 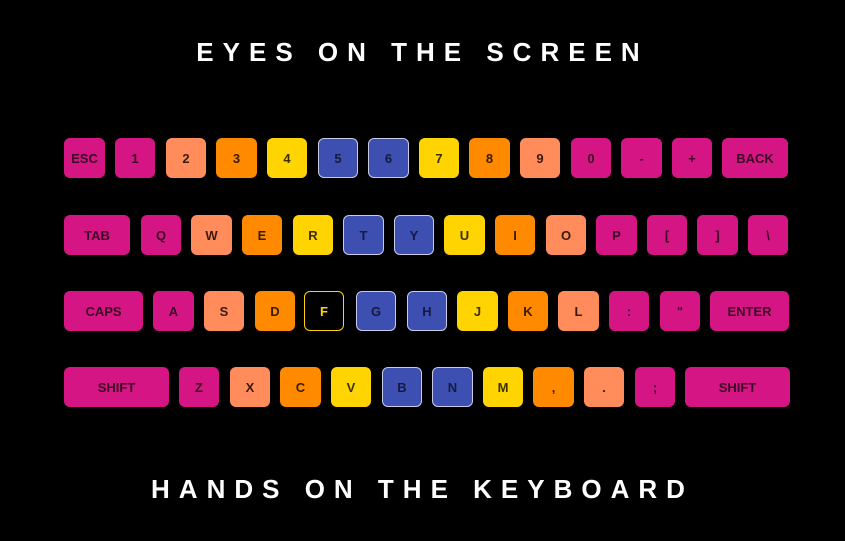 What do you see at coordinates (186, 158) in the screenshot?
I see `key-2: 2` at bounding box center [186, 158].